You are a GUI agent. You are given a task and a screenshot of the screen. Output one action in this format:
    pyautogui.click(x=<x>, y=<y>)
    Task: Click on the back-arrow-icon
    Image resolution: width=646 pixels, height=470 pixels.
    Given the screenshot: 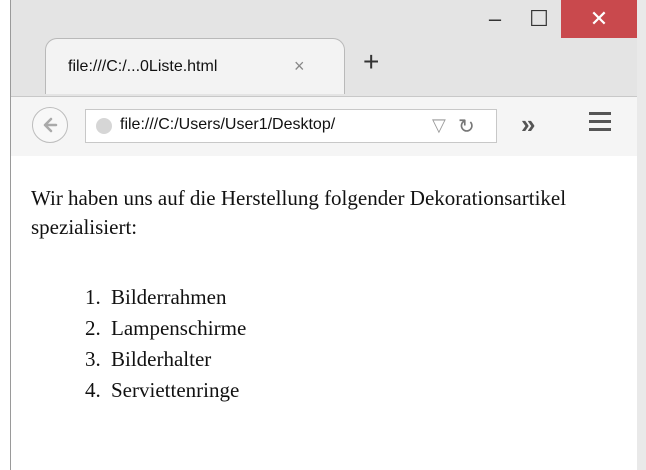 What is the action you would take?
    pyautogui.click(x=50, y=125)
    